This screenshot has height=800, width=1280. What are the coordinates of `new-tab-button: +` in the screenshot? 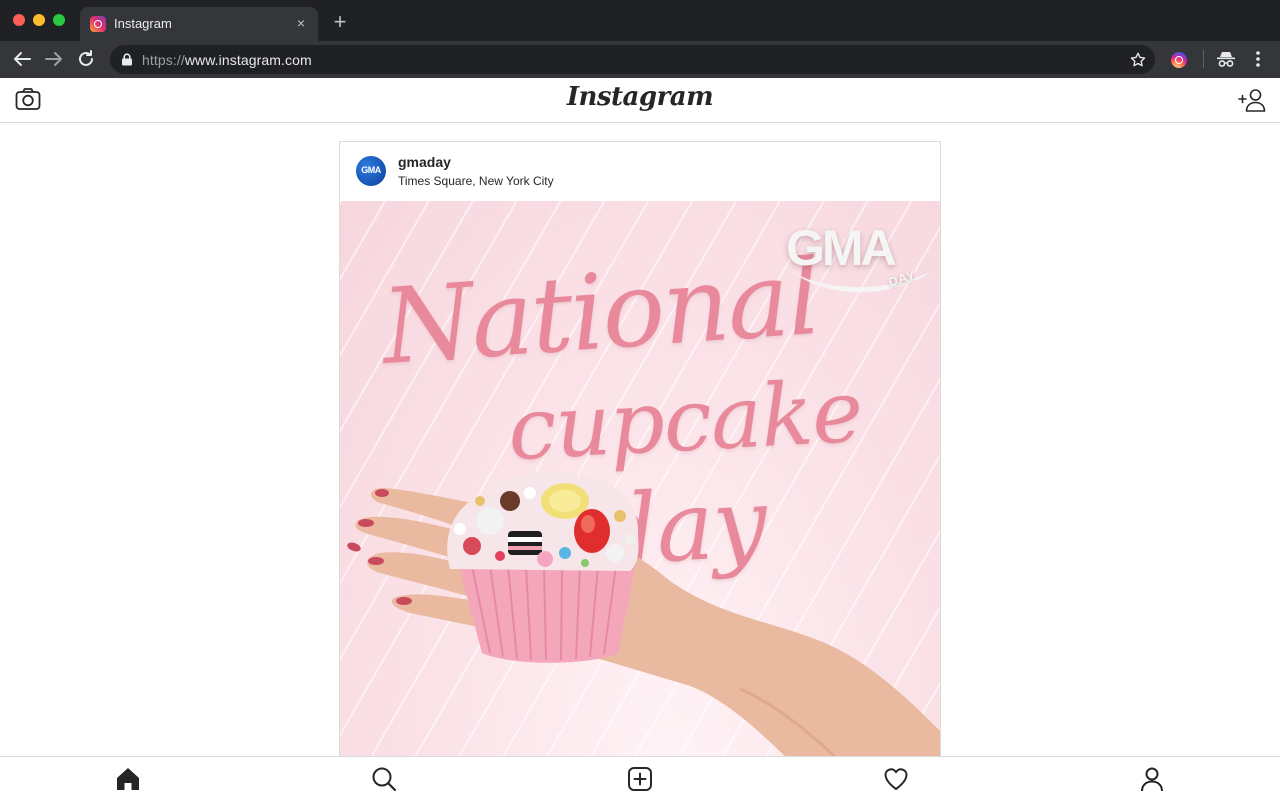 It's located at (340, 22).